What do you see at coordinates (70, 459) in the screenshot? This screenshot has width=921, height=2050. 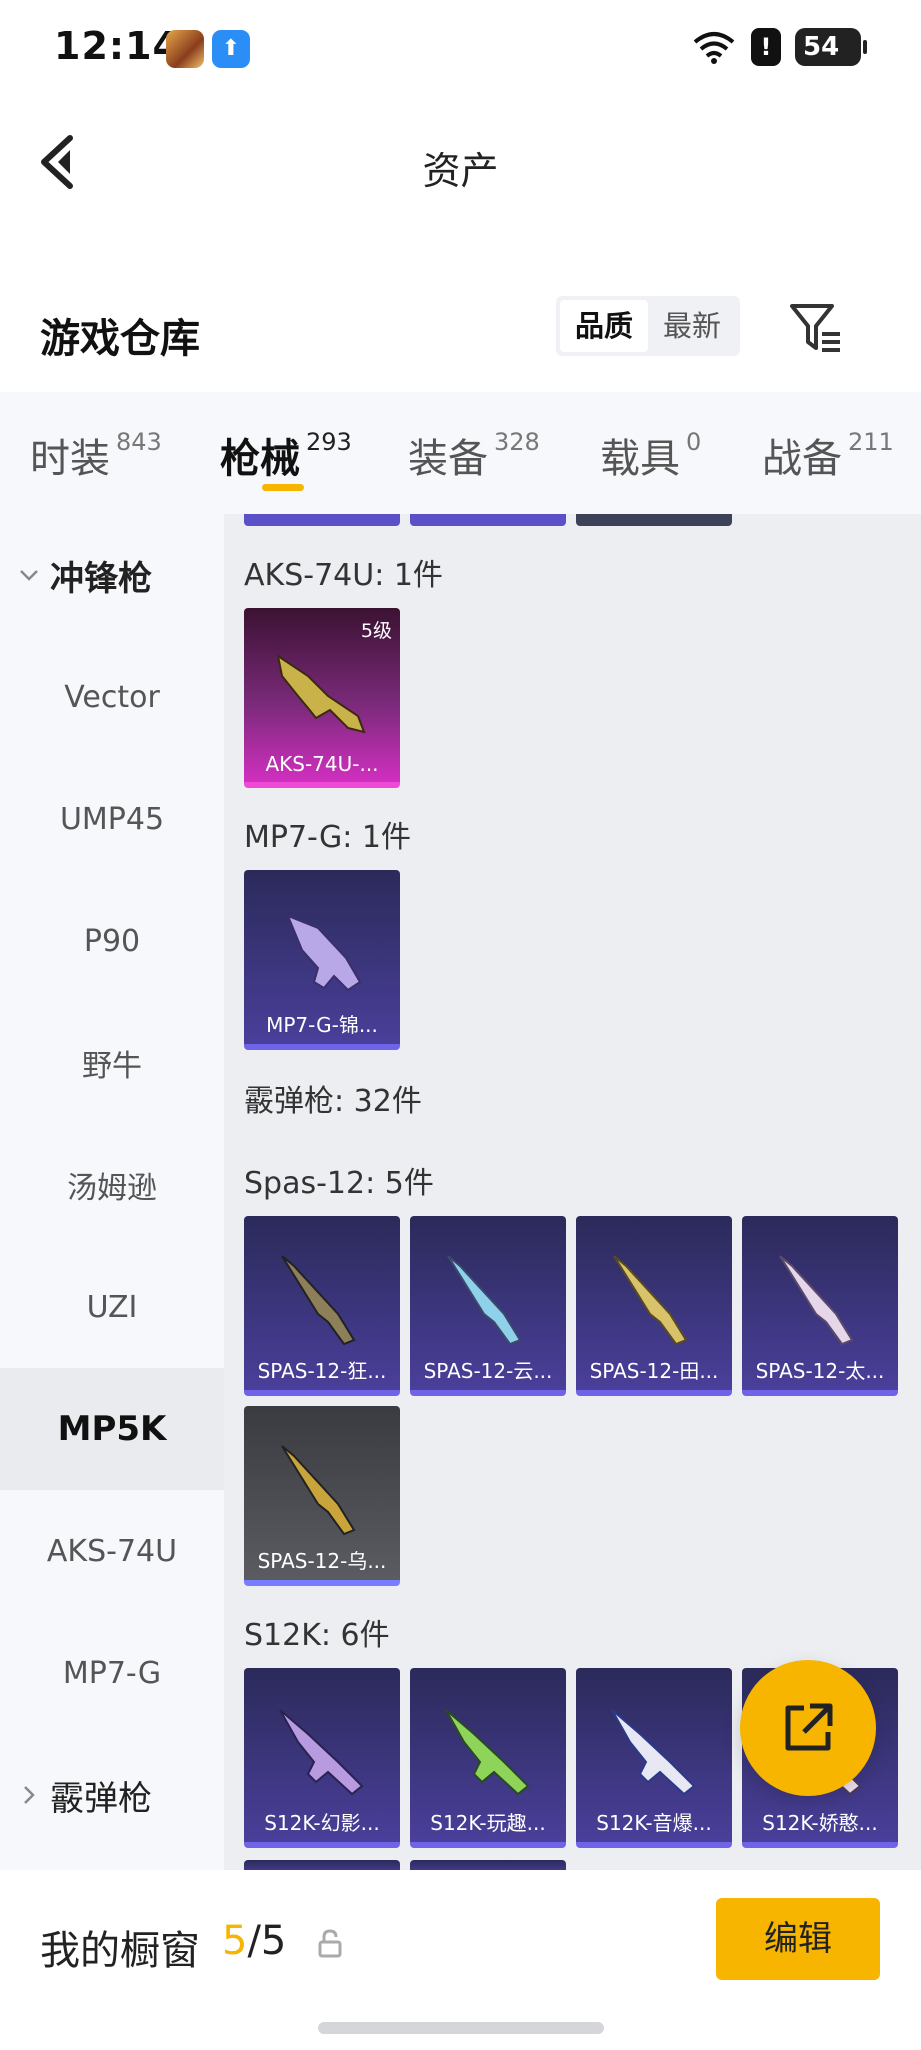 I see `tab-label: 时装` at bounding box center [70, 459].